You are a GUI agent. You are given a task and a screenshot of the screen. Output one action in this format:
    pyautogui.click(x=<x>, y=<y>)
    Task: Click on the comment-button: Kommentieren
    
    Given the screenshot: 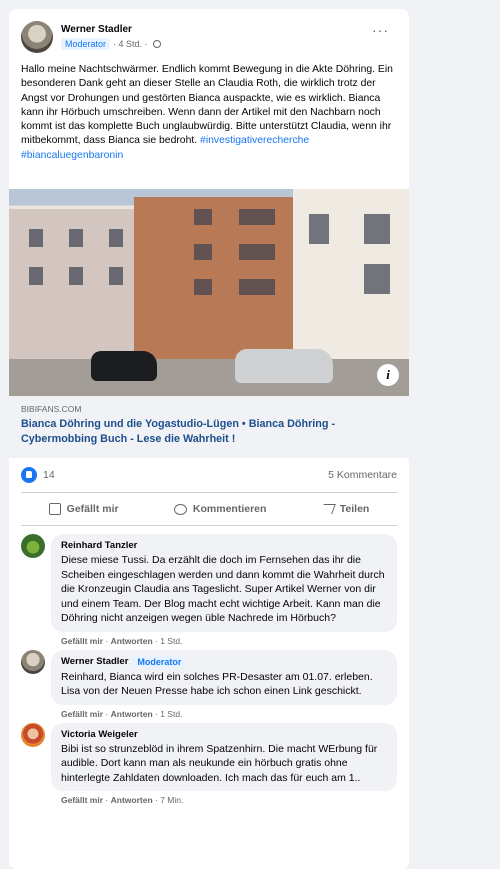 What is the action you would take?
    pyautogui.click(x=220, y=509)
    